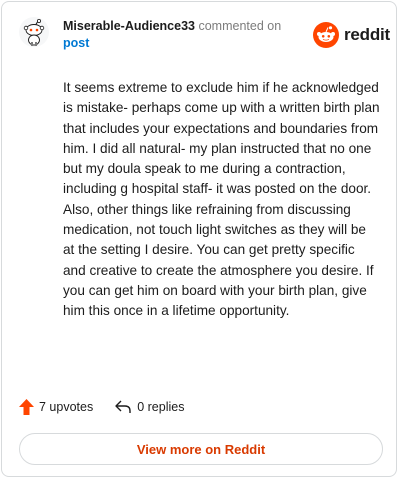 Image resolution: width=400 pixels, height=480 pixels. I want to click on reply-arrow-icon, so click(123, 406).